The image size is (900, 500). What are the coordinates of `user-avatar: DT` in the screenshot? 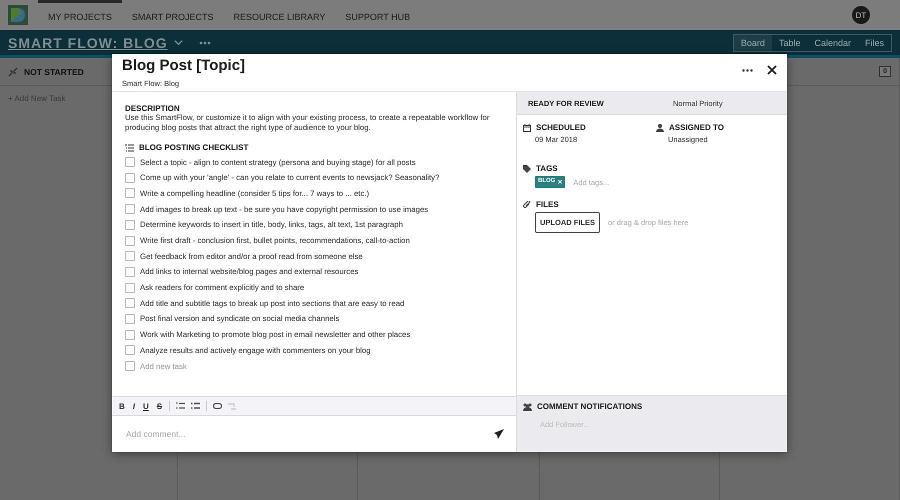 It's located at (861, 15).